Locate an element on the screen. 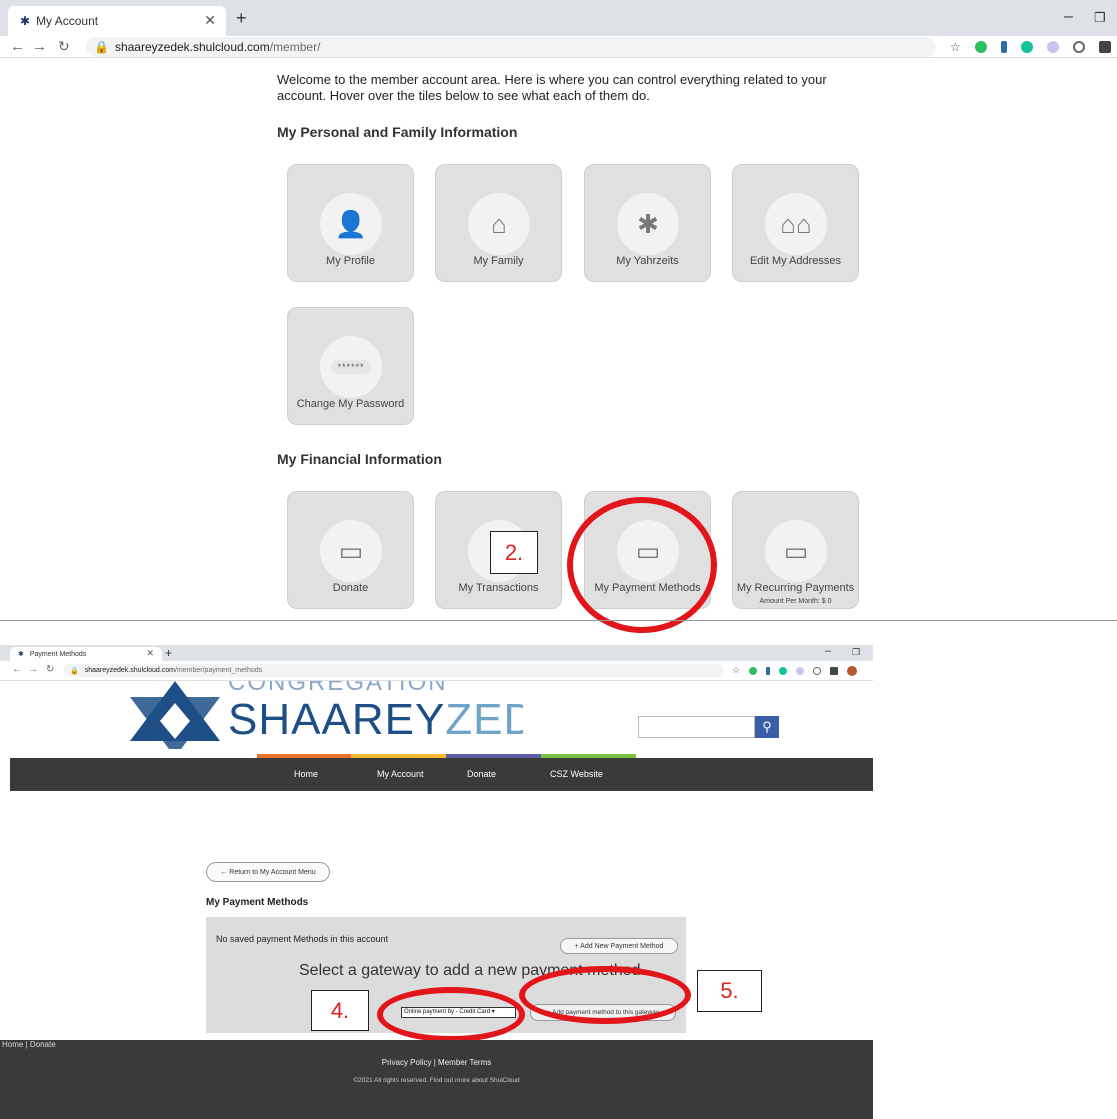 The image size is (1117, 1119). search-icon: ⚲ is located at coordinates (767, 727).